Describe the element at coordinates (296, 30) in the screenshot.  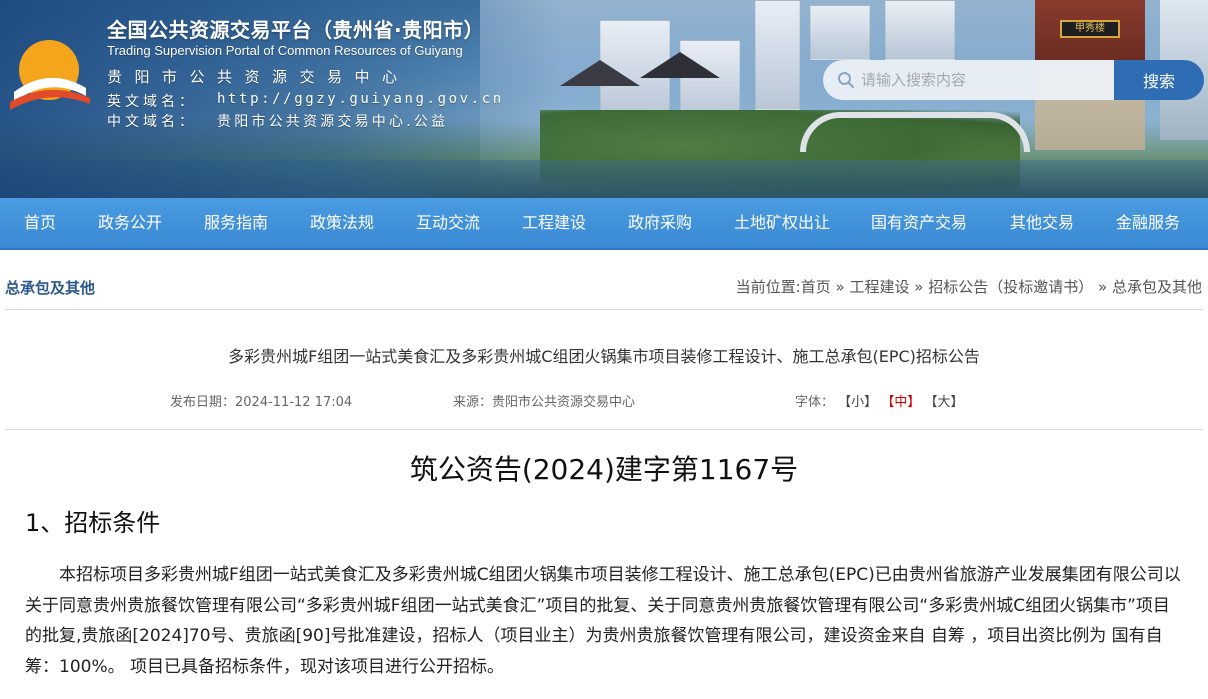
I see `site-title: 全国公共资源交易平台（贵州省·贵阳市）` at that location.